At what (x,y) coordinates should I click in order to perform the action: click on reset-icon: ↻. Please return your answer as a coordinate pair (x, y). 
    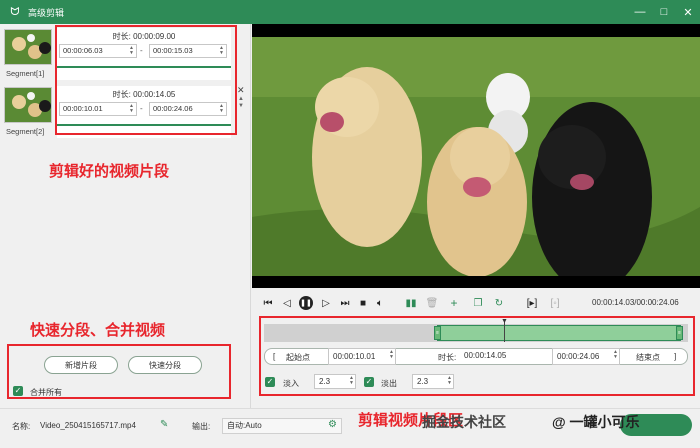
    Looking at the image, I should click on (499, 303).